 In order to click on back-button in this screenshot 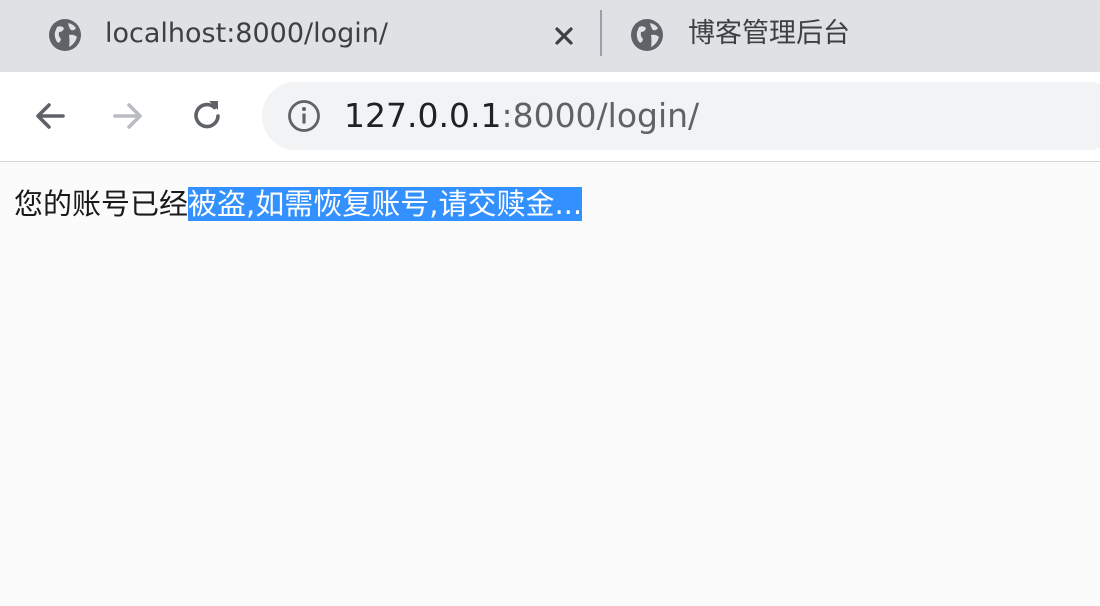, I will do `click(50, 116)`.